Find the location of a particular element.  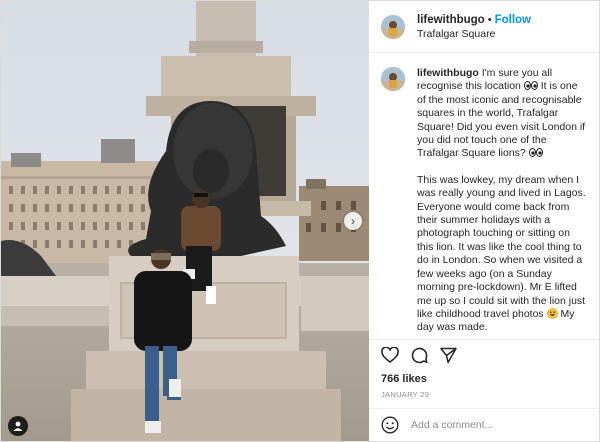

post-header: lifewithbugo • Follow Trafalgar Square is located at coordinates (484, 27).